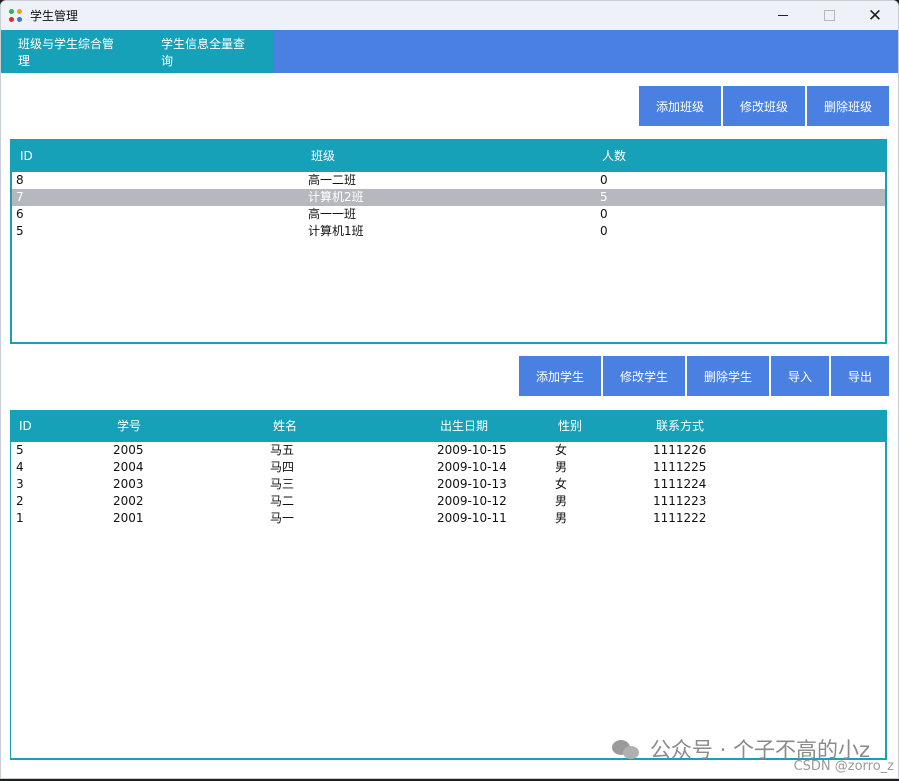 Image resolution: width=899 pixels, height=781 pixels. What do you see at coordinates (128, 484) in the screenshot?
I see `cell-student-no: 2003` at bounding box center [128, 484].